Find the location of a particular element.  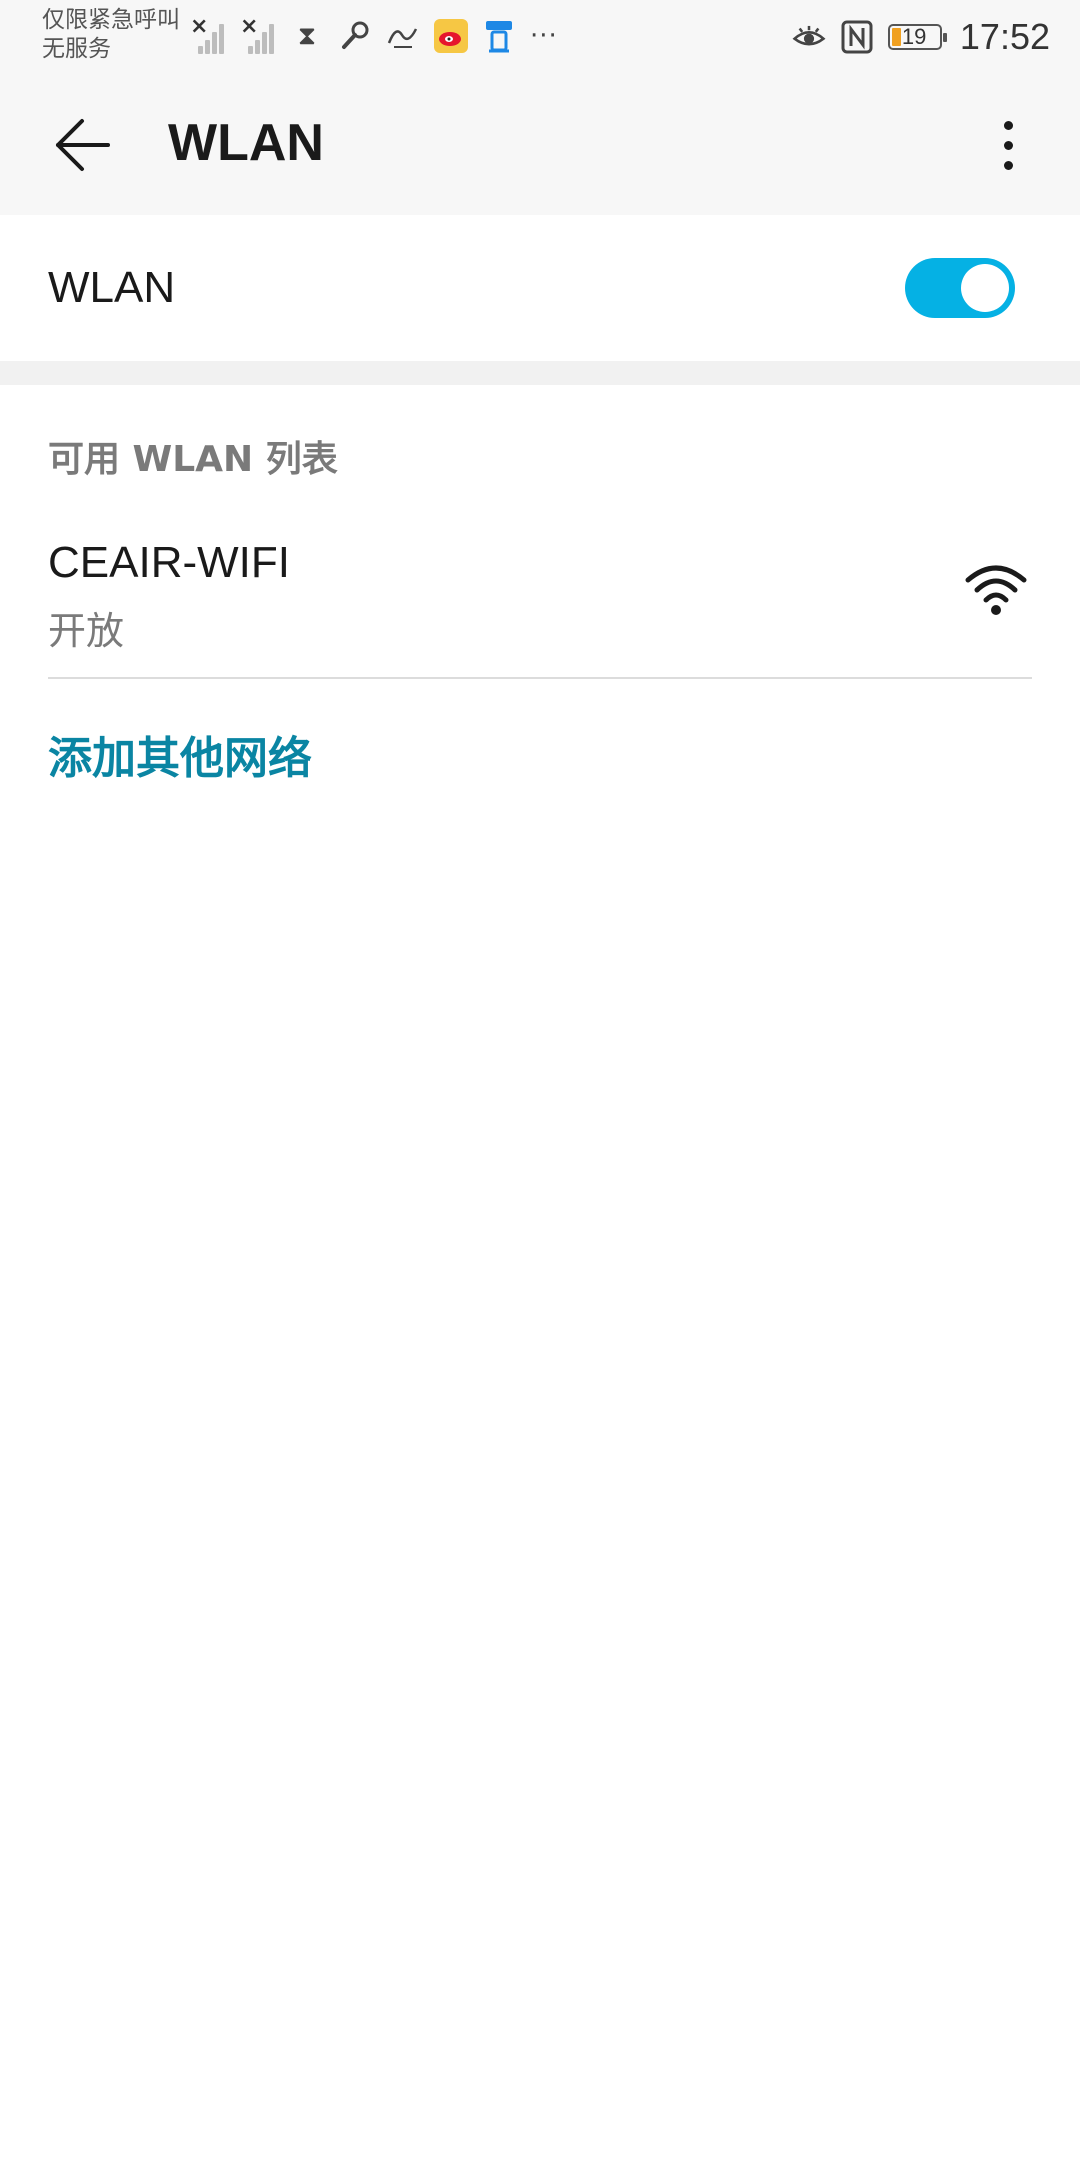

signal-1-no-service-icon: × is located at coordinates (208, 35).